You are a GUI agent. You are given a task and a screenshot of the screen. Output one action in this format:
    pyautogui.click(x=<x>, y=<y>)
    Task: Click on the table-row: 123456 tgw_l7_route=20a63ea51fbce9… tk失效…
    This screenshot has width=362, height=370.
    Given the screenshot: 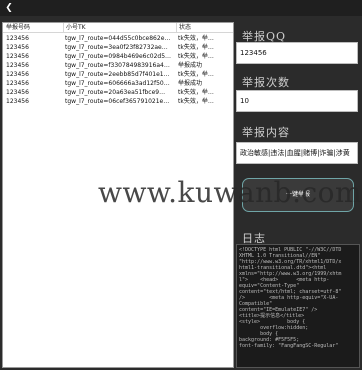 What is the action you would take?
    pyautogui.click(x=118, y=92)
    